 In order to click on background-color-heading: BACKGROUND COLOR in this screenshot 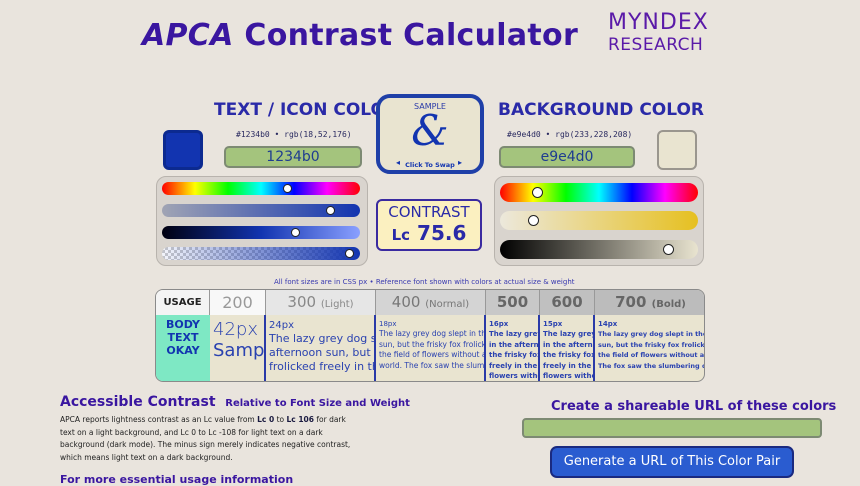, I will do `click(601, 110)`.